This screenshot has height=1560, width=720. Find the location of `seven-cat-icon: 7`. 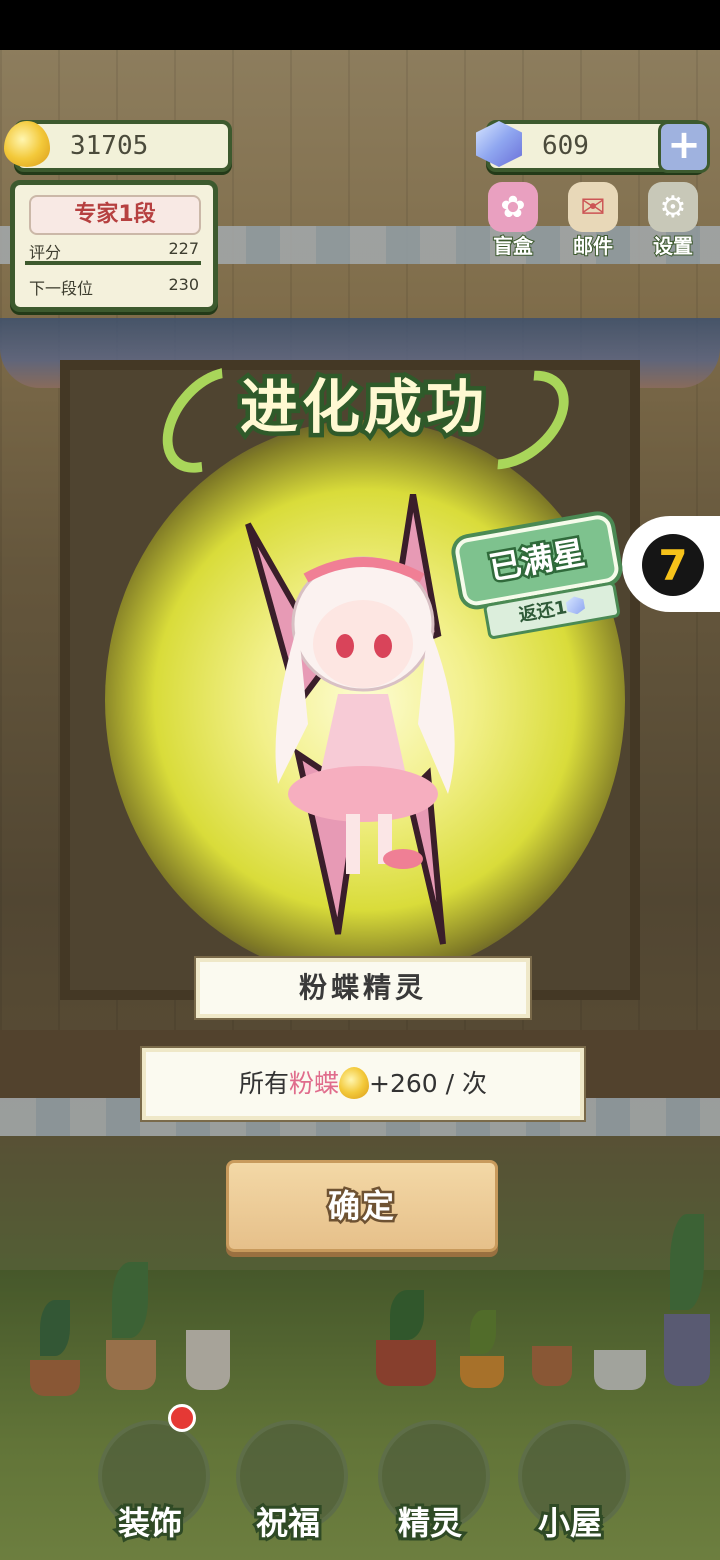

seven-cat-icon: 7 is located at coordinates (673, 565).